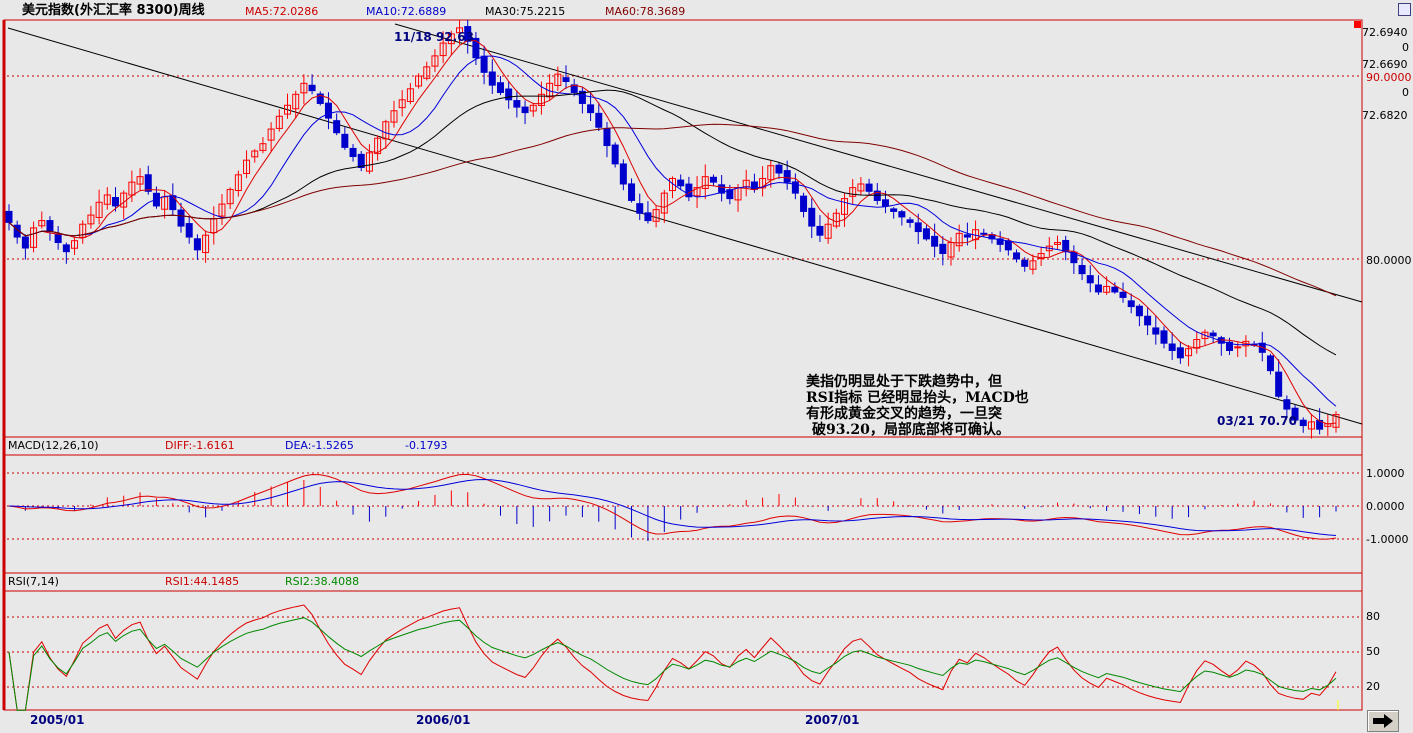 The height and width of the screenshot is (733, 1413). I want to click on macd-dea-readout: DEA:-1.5265, so click(319, 445).